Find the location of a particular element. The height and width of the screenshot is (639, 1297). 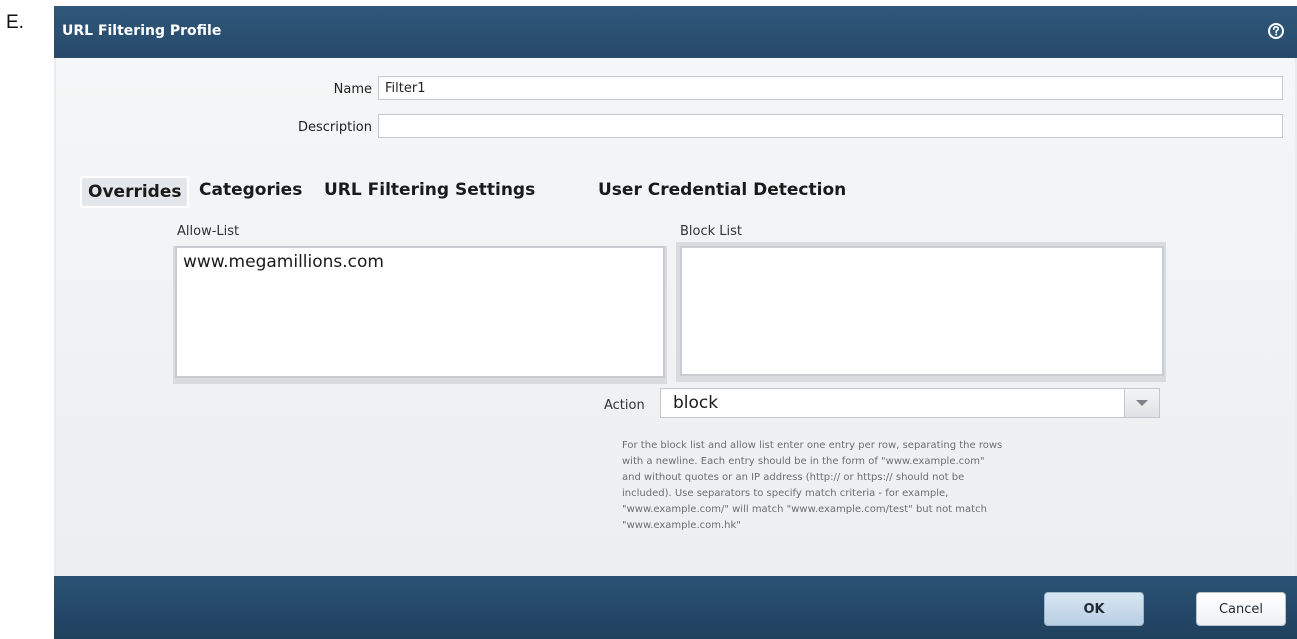

block-list-label: Block List is located at coordinates (711, 231).